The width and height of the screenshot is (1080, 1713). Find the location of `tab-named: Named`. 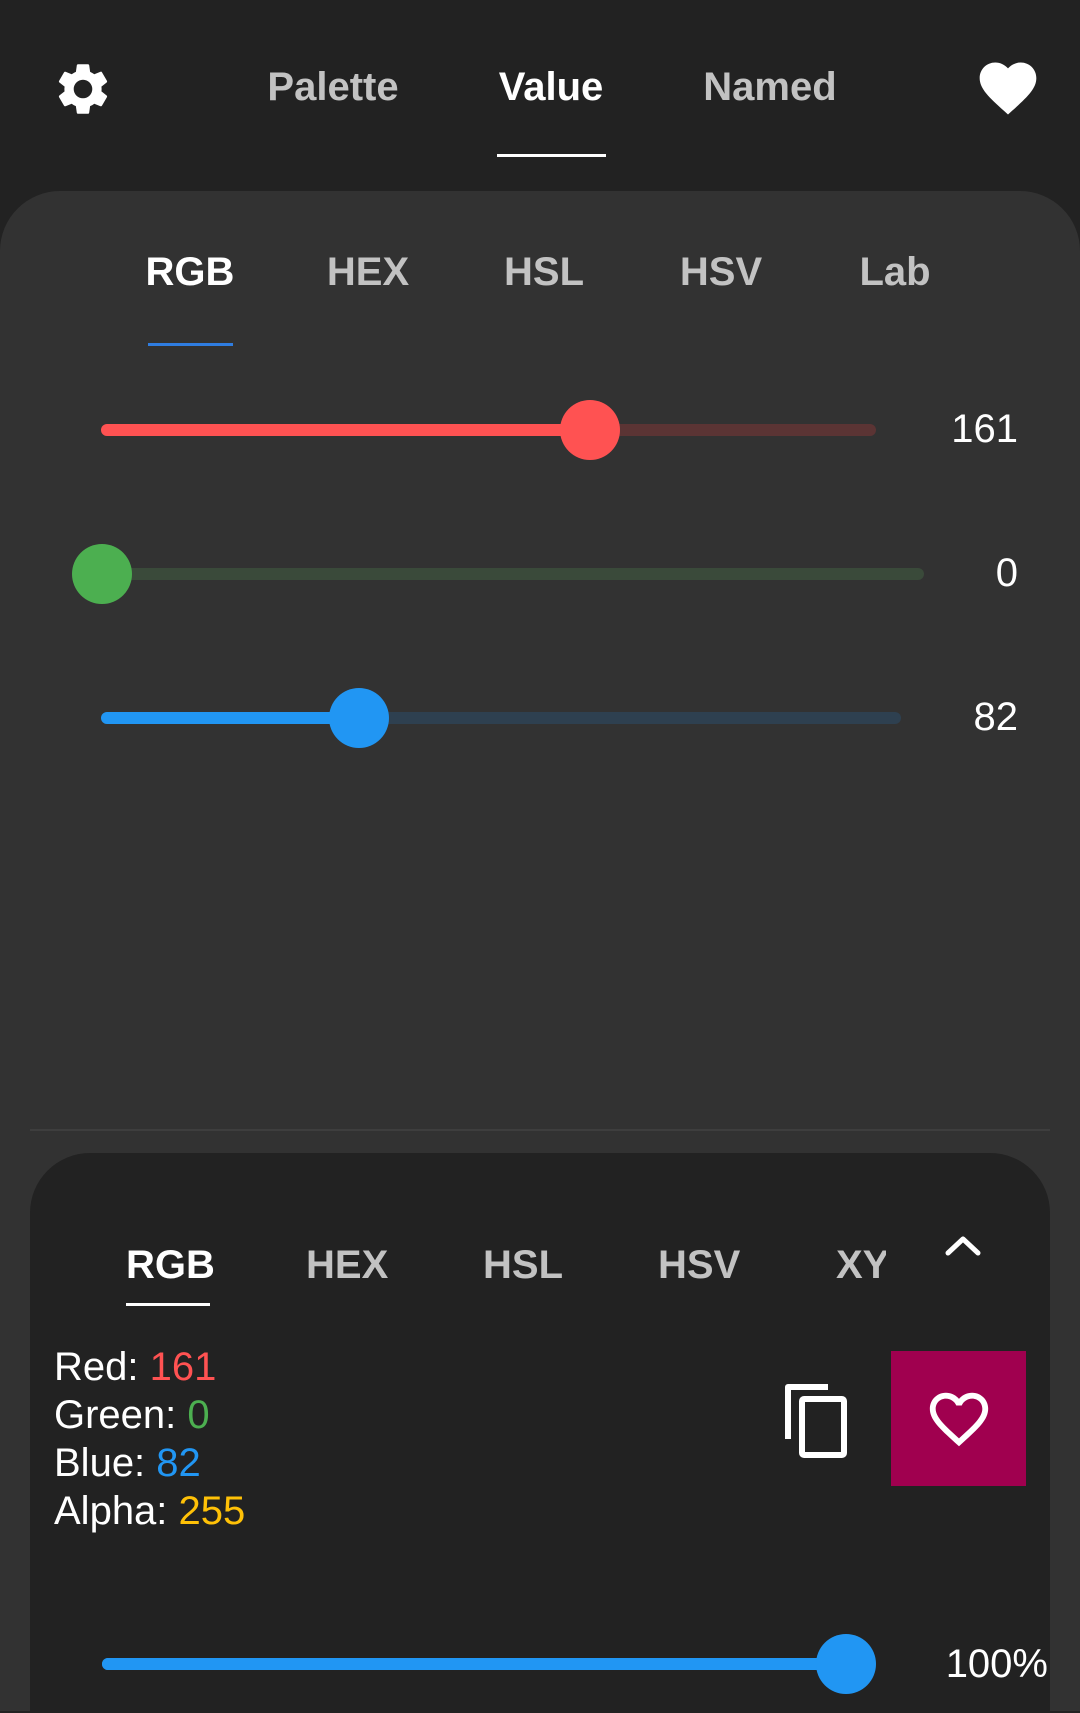

tab-named: Named is located at coordinates (770, 87).